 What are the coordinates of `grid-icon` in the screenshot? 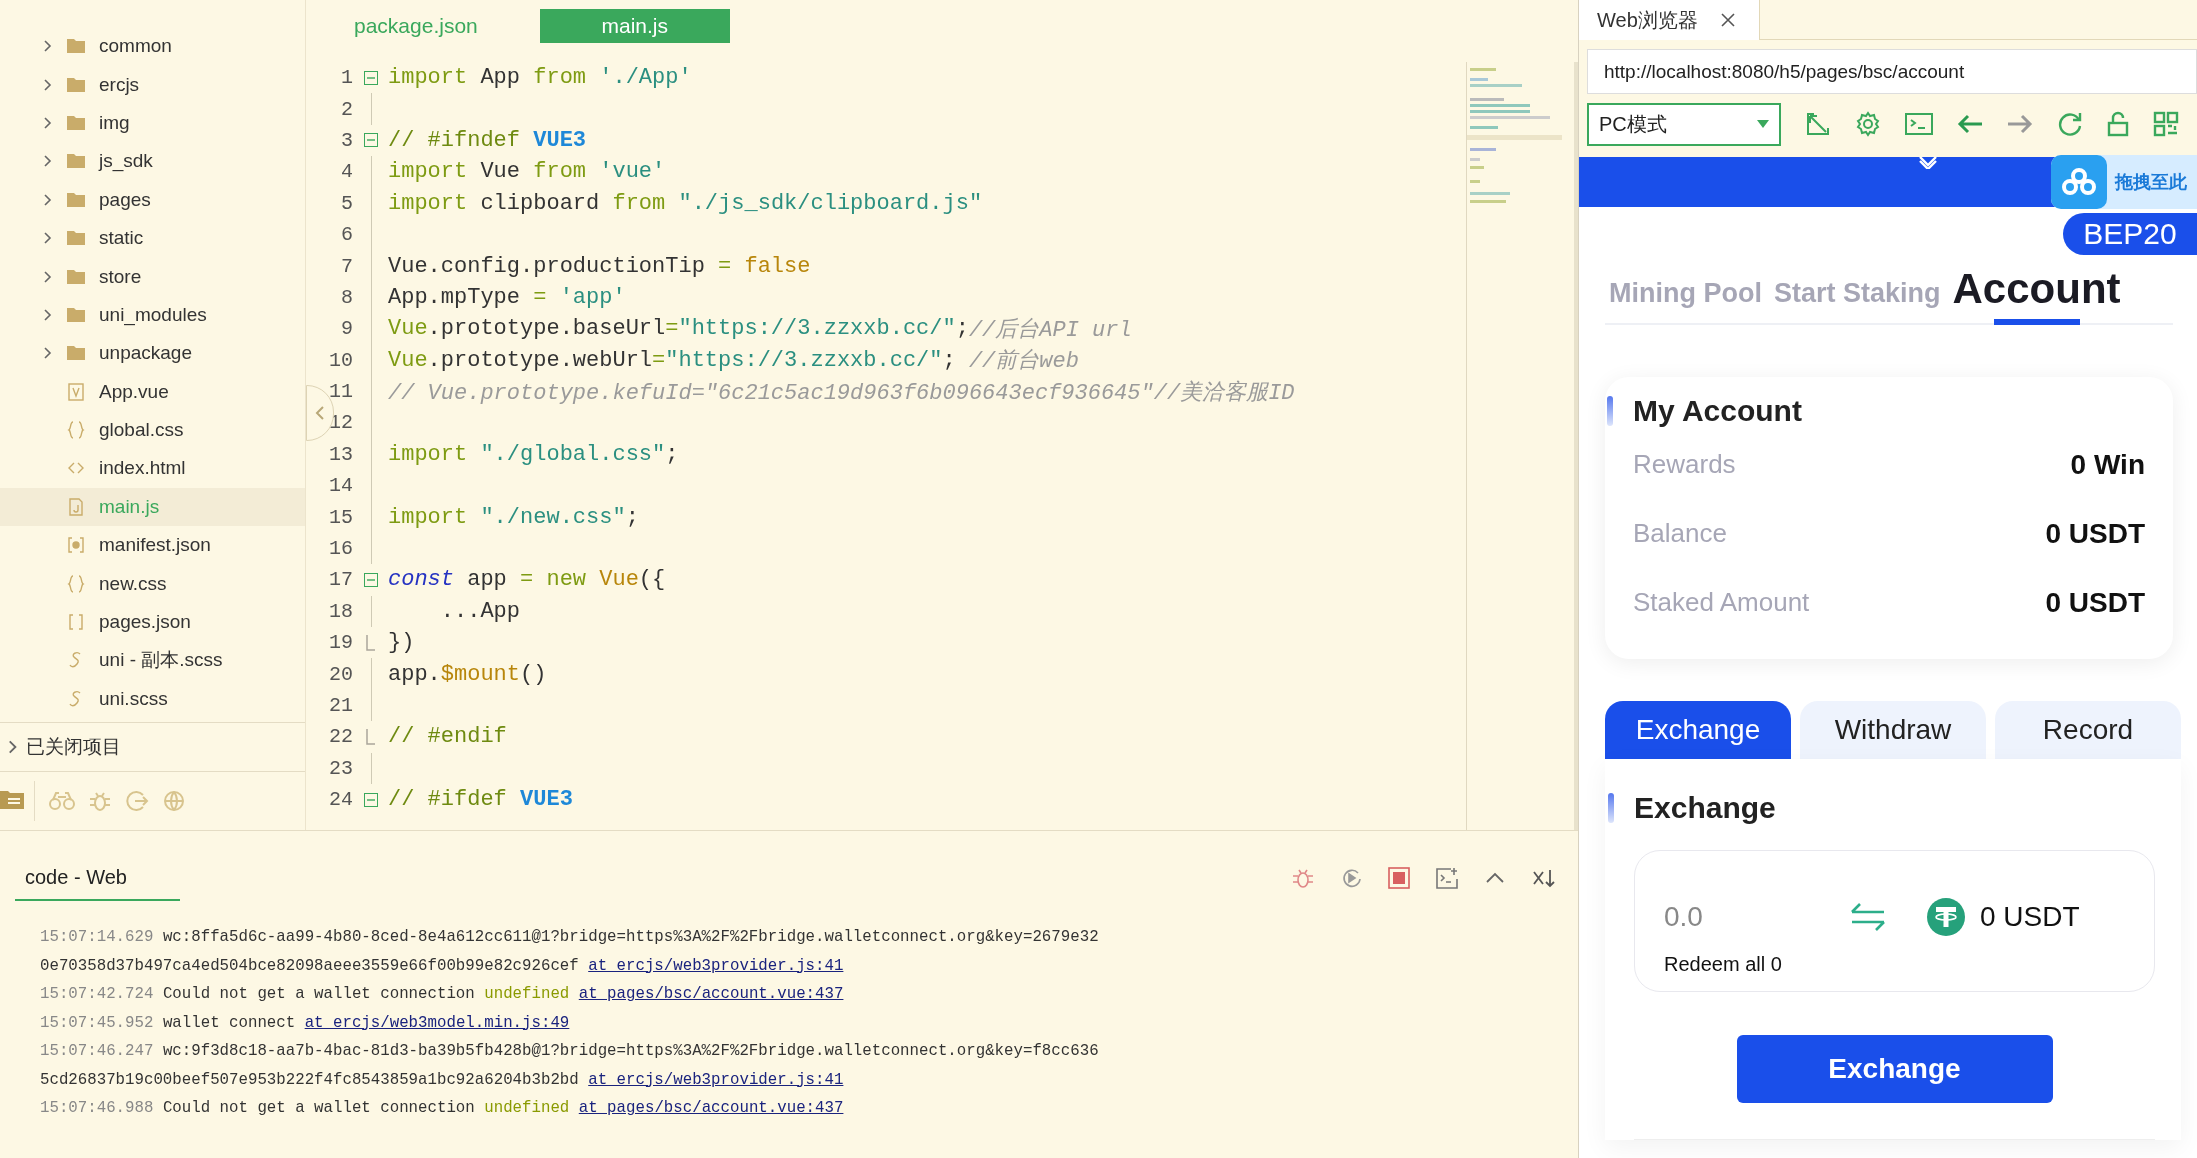 It's located at (2166, 124).